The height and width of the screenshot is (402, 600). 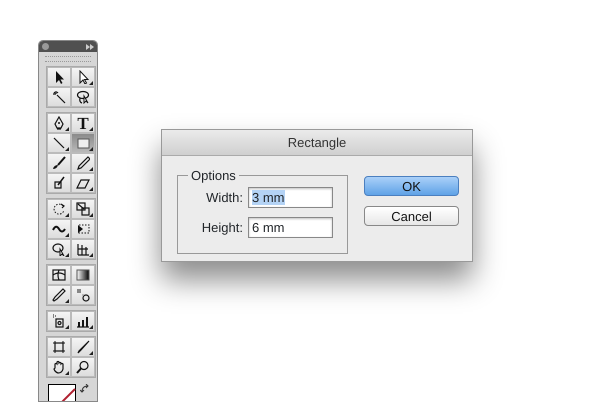 What do you see at coordinates (222, 227) in the screenshot?
I see `field-label: Height:` at bounding box center [222, 227].